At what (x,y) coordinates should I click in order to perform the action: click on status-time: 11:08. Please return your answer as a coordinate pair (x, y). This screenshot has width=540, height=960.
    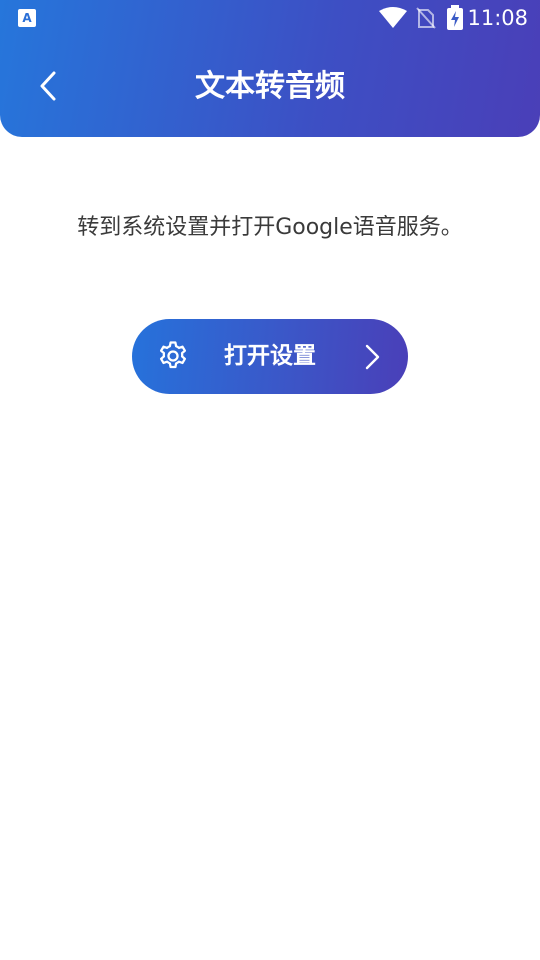
    Looking at the image, I should click on (497, 18).